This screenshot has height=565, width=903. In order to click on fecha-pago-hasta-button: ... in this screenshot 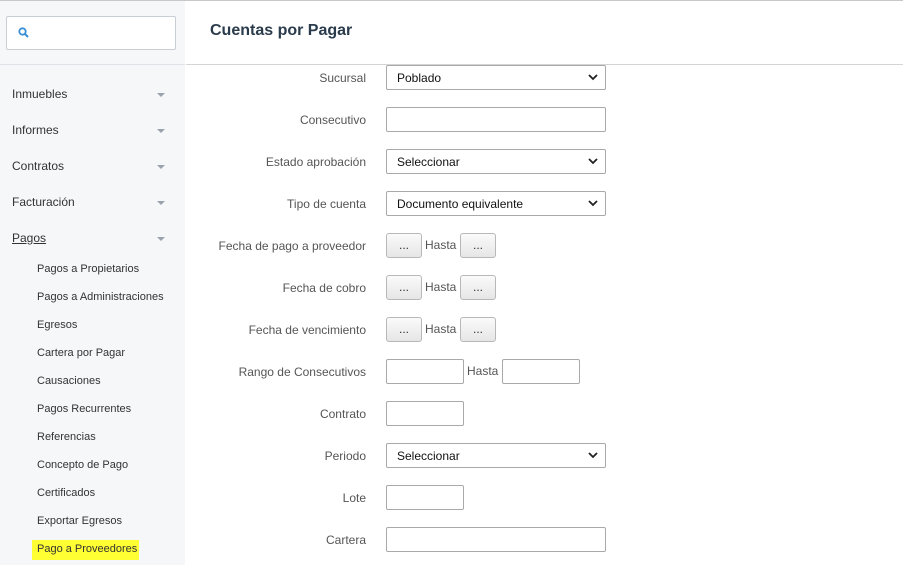, I will do `click(478, 245)`.